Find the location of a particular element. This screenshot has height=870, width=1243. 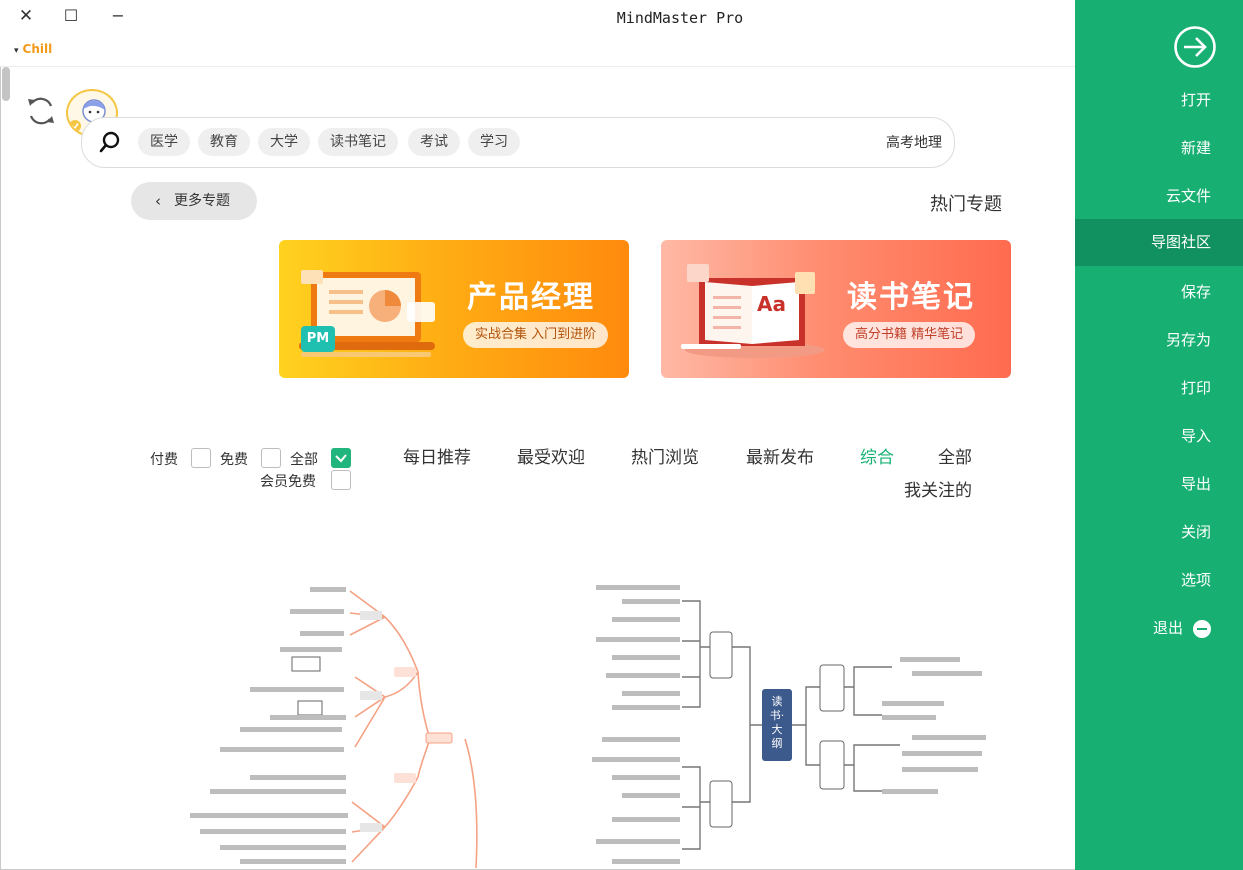

search-tag-medicine: 医学 is located at coordinates (164, 142).